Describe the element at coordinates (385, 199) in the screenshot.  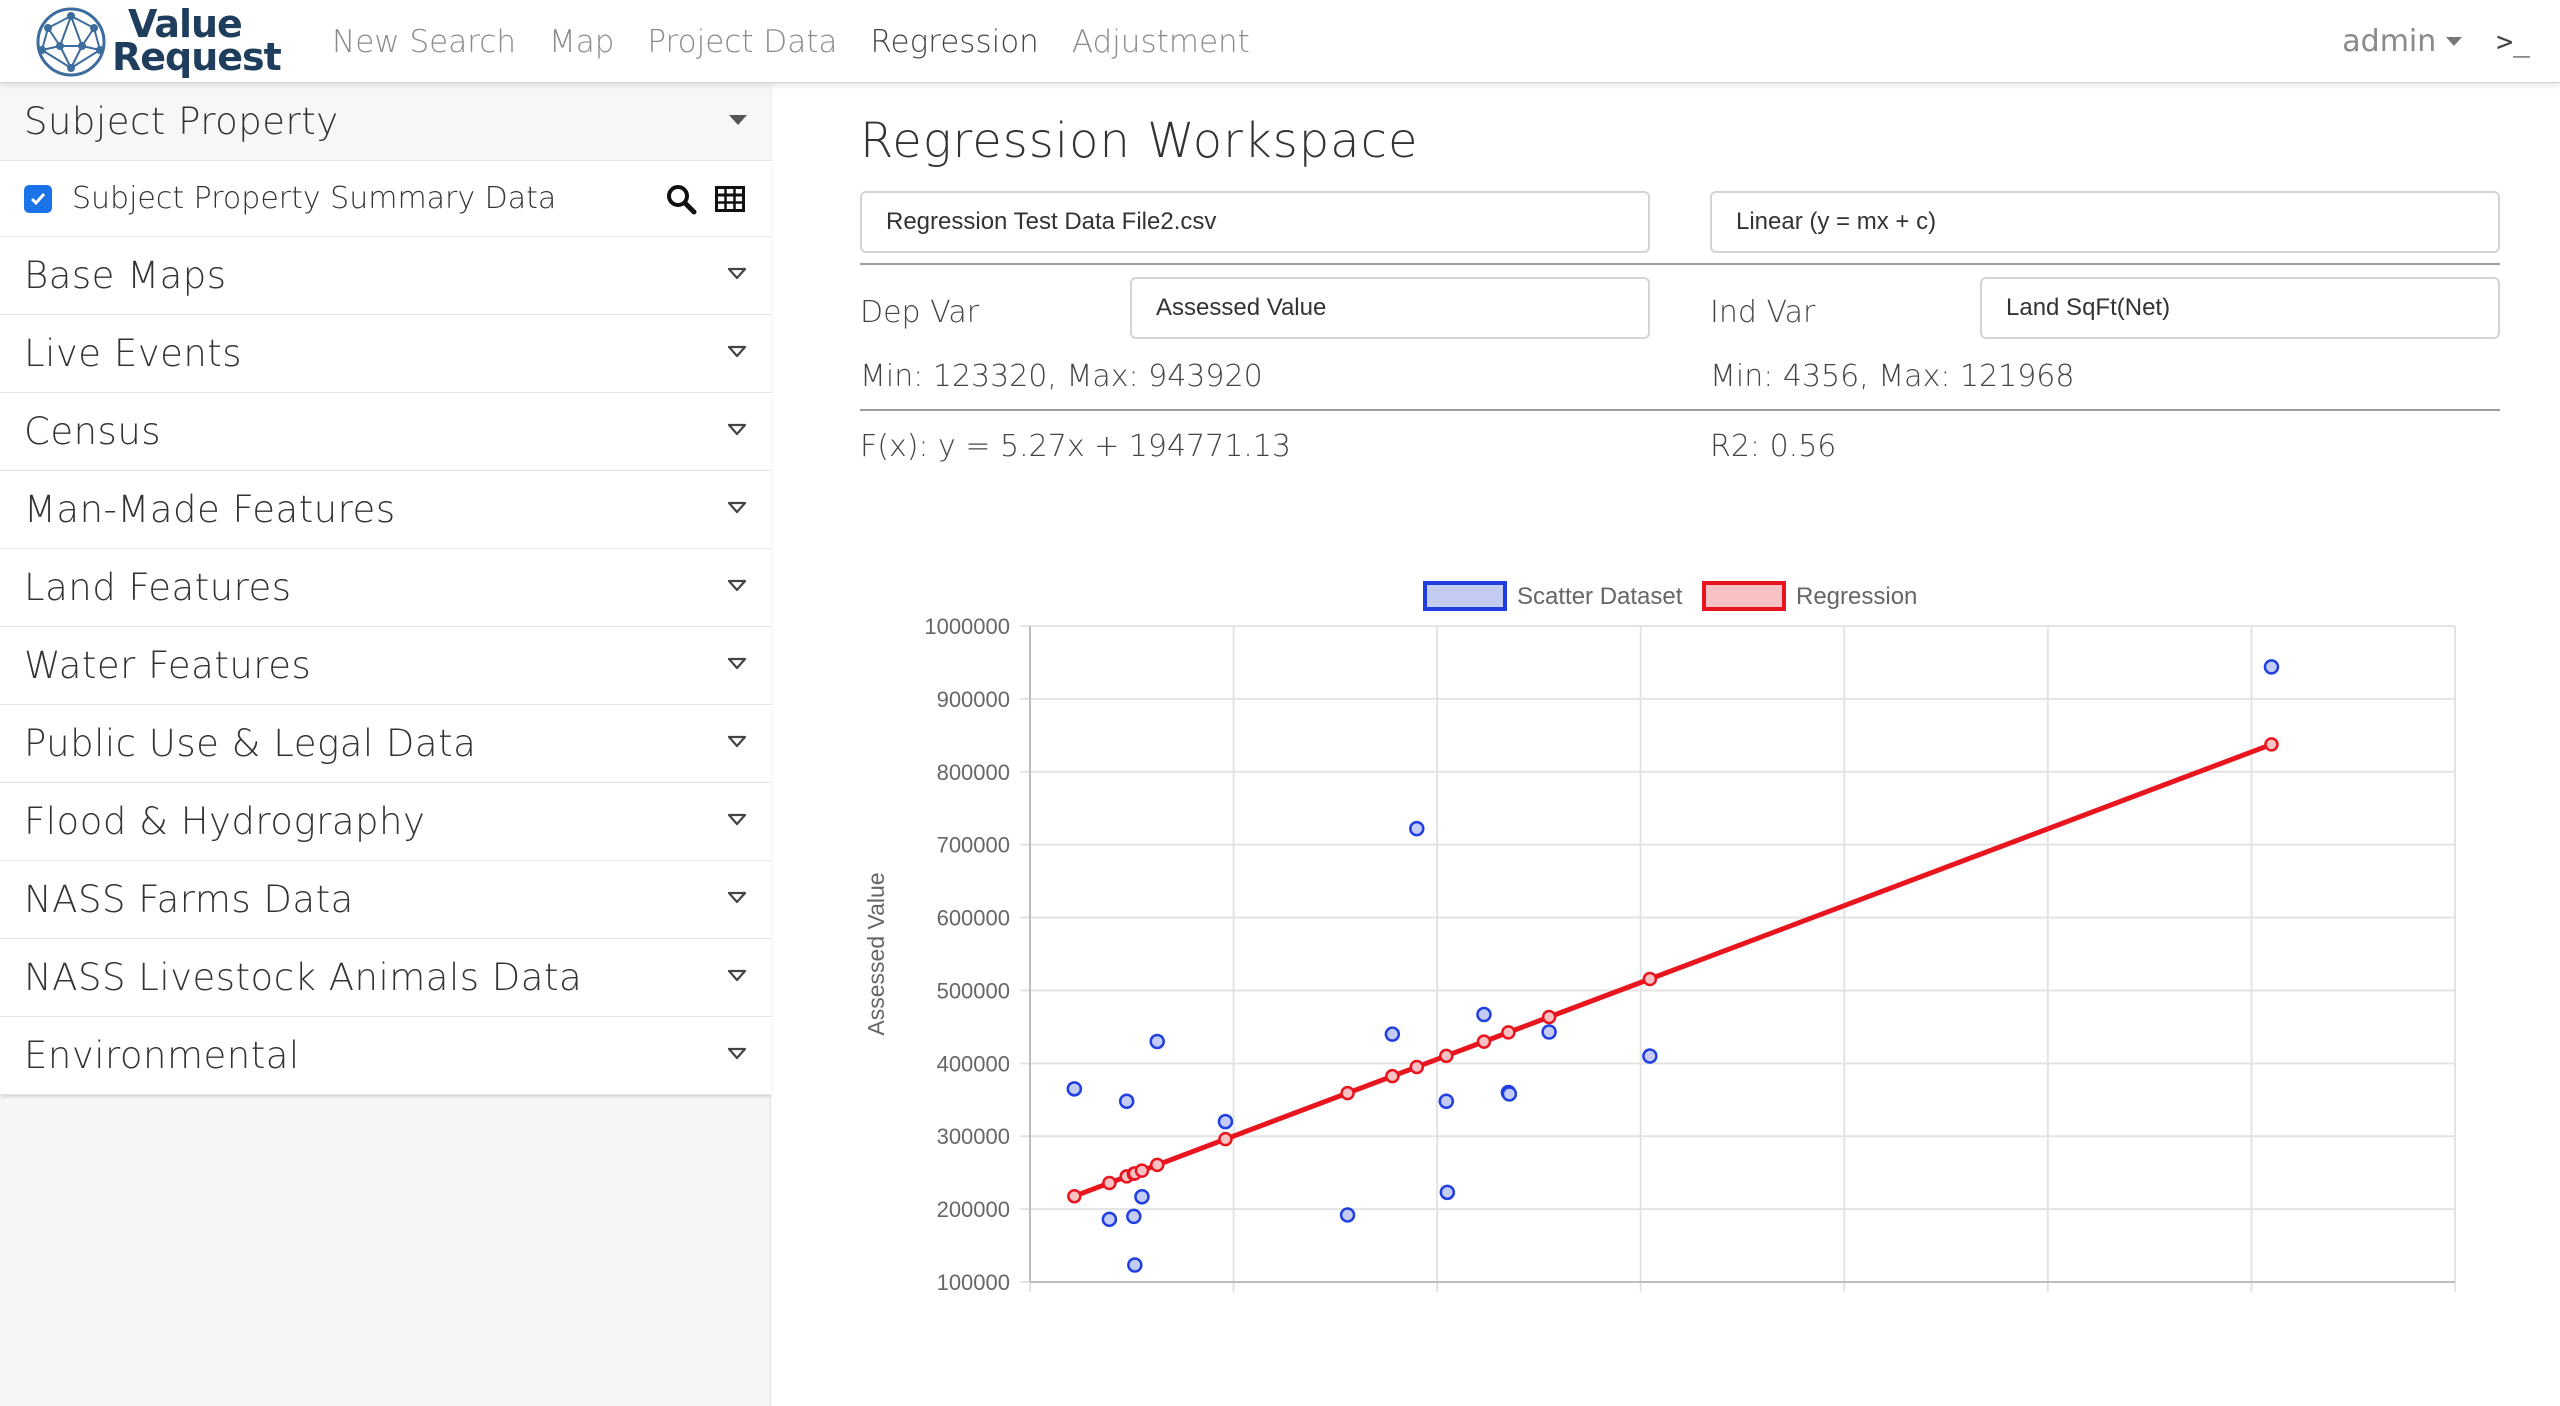
I see `layer-subject-summary: Subject Property Summary Data` at that location.